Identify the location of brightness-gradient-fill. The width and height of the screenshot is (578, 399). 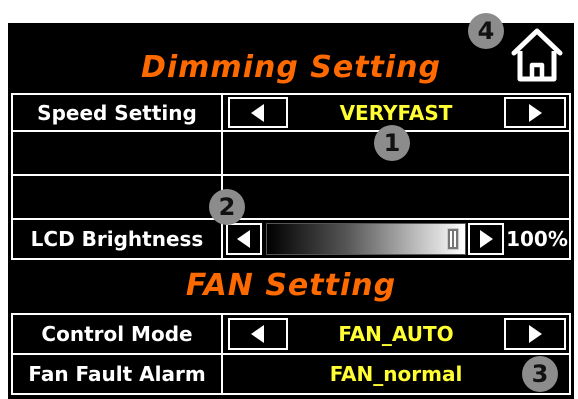
(366, 239).